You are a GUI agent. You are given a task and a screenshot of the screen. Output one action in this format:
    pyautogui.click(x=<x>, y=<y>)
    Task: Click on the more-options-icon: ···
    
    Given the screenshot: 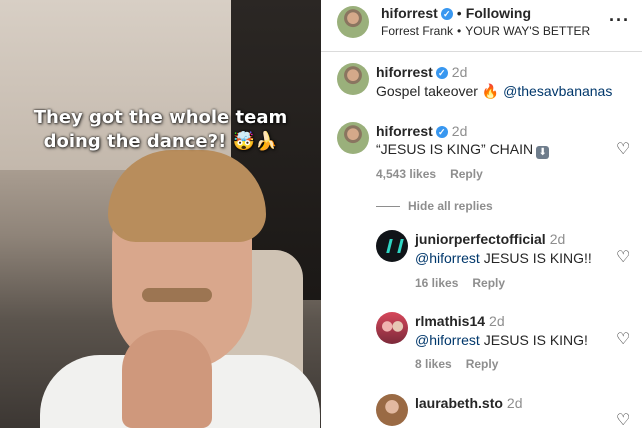 What is the action you would take?
    pyautogui.click(x=619, y=20)
    